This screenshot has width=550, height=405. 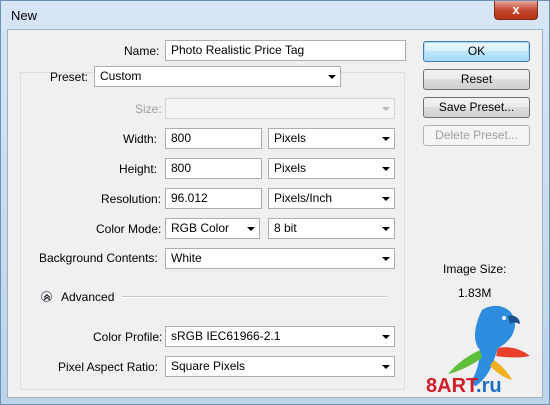 What do you see at coordinates (186, 258) in the screenshot?
I see `background-value: White` at bounding box center [186, 258].